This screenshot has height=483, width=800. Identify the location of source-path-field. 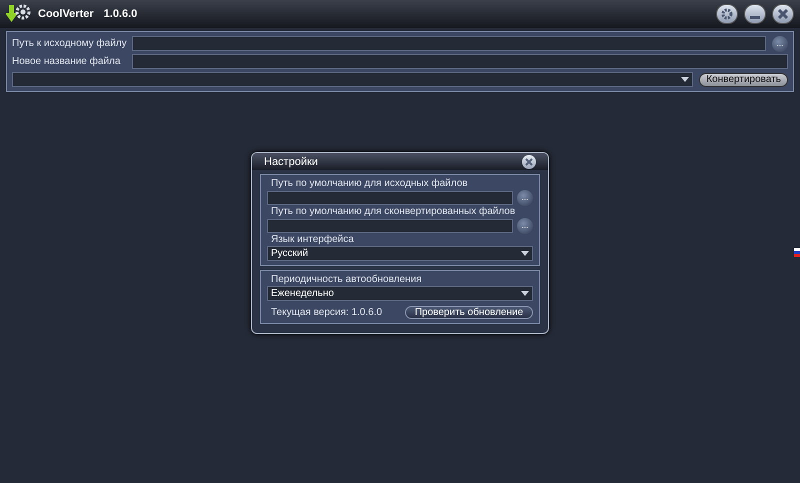
(449, 43).